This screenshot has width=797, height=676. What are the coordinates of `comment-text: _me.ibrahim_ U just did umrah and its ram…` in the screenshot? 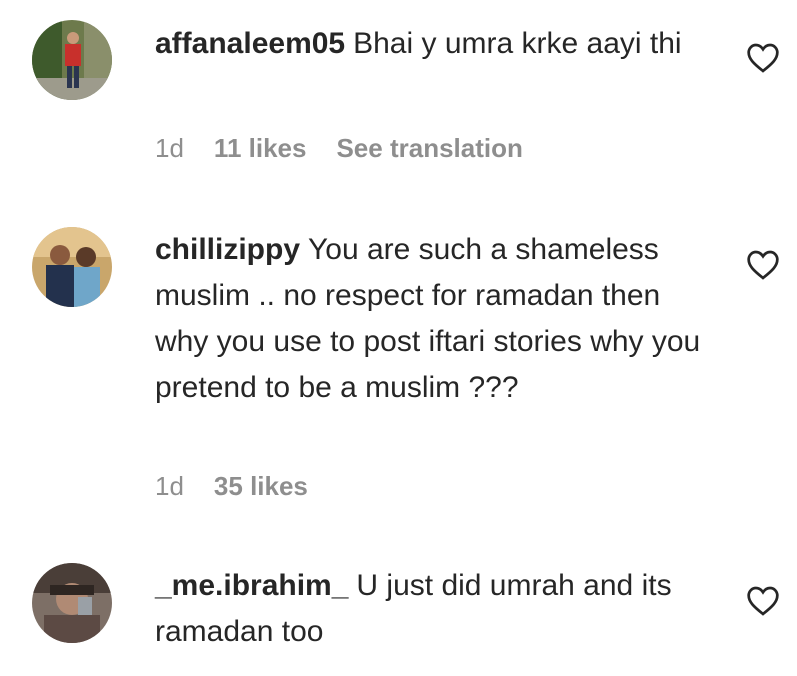 It's located at (435, 609).